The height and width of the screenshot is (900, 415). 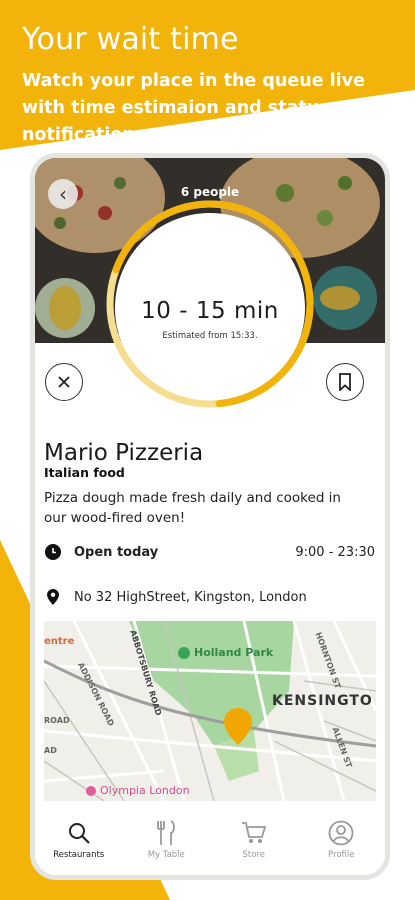 I want to click on map-label: Holland Park, so click(x=234, y=652).